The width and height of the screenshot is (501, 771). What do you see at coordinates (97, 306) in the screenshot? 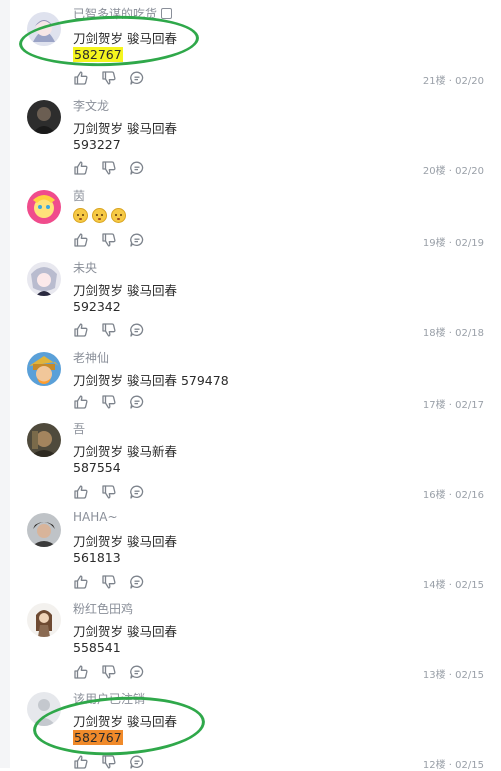
I see `comment-text: 592342` at bounding box center [97, 306].